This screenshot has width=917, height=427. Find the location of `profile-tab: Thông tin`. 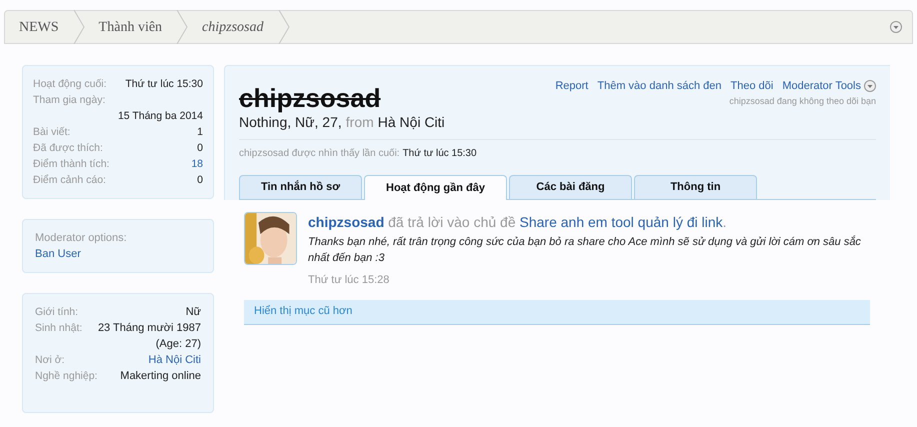

profile-tab: Thông tin is located at coordinates (695, 187).